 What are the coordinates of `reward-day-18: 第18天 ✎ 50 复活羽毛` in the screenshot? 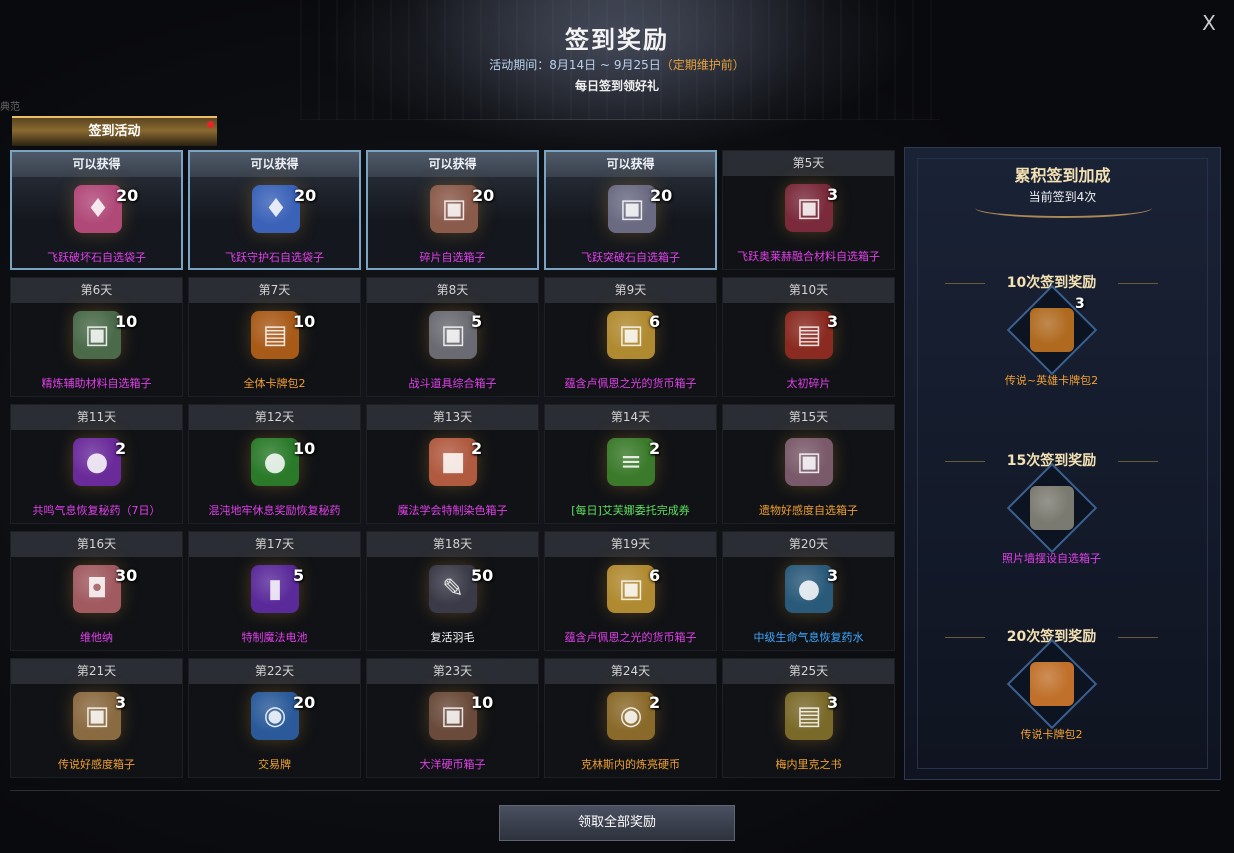 It's located at (452, 591).